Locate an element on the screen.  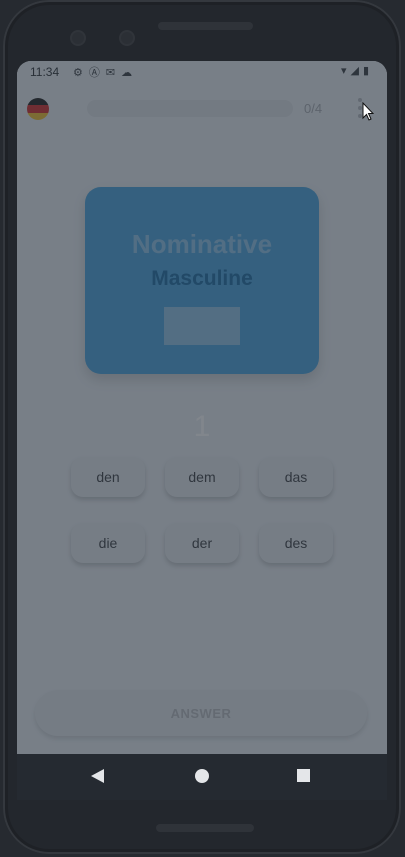
back-icon is located at coordinates (97, 776).